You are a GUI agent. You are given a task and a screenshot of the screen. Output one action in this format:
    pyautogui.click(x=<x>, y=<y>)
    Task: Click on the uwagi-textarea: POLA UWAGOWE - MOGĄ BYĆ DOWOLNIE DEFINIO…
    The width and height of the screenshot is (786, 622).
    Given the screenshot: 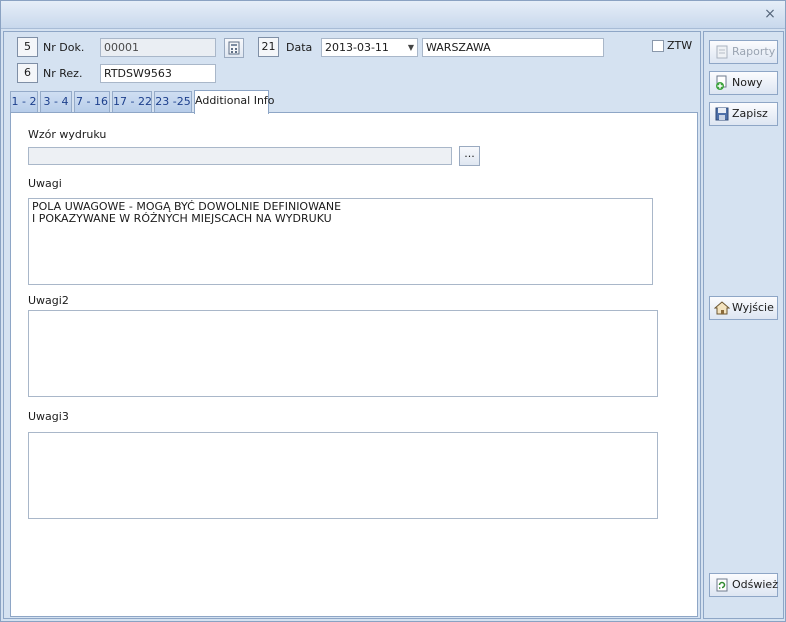 What is the action you would take?
    pyautogui.click(x=340, y=241)
    